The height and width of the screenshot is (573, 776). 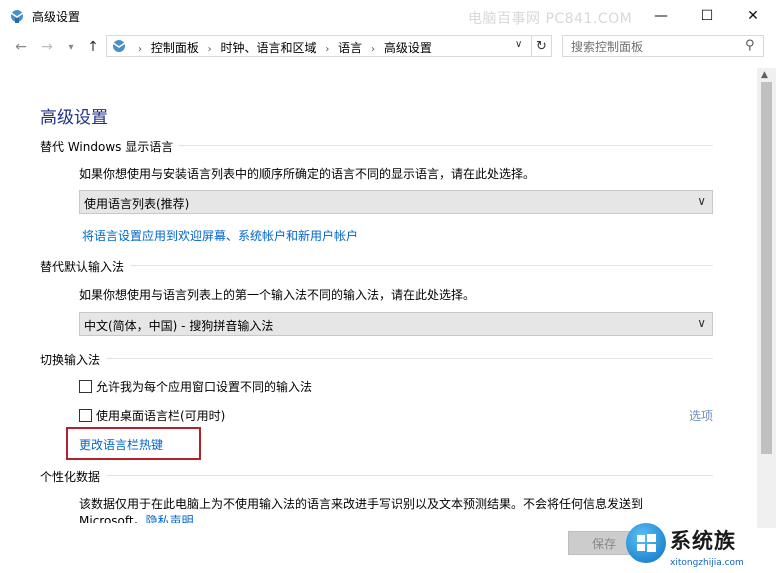 I want to click on change-hotkeys-link: 更改语言栏热键, so click(x=121, y=444).